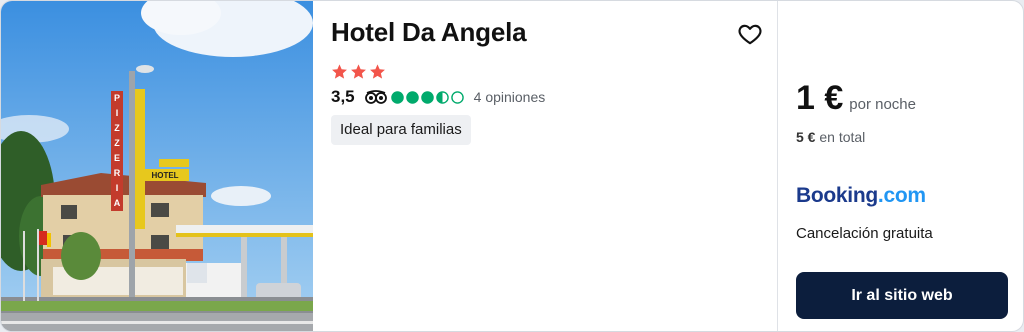 The height and width of the screenshot is (332, 1024). What do you see at coordinates (343, 96) in the screenshot?
I see `rating-score: 3,5` at bounding box center [343, 96].